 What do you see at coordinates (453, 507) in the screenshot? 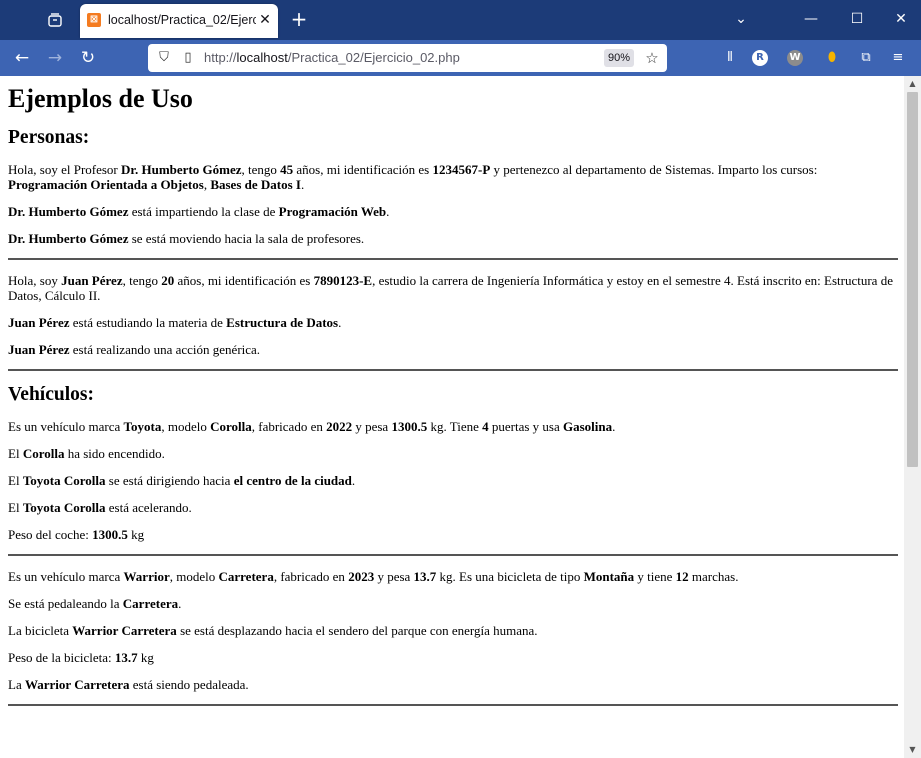
I see `vehiculo1-acelera: El Toyota Corolla está acelerando.` at bounding box center [453, 507].